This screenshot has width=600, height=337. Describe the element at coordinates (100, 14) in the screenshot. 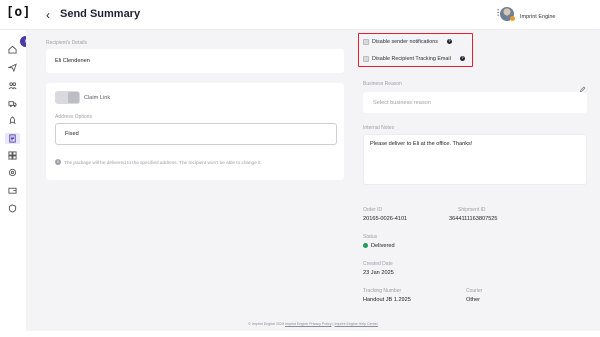

I see `page-title: Send Summary` at that location.